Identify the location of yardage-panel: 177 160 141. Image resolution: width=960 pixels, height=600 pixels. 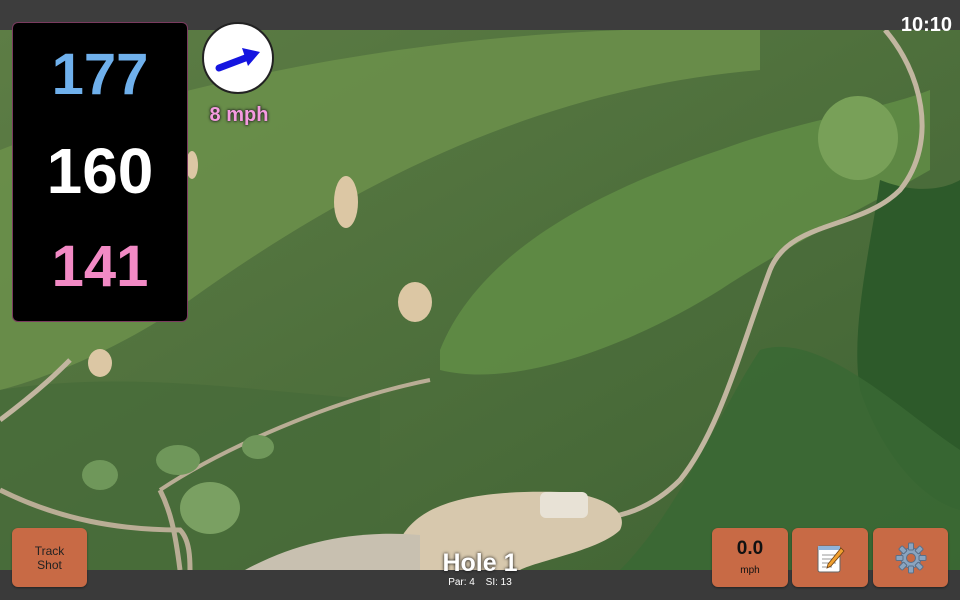
(100, 172).